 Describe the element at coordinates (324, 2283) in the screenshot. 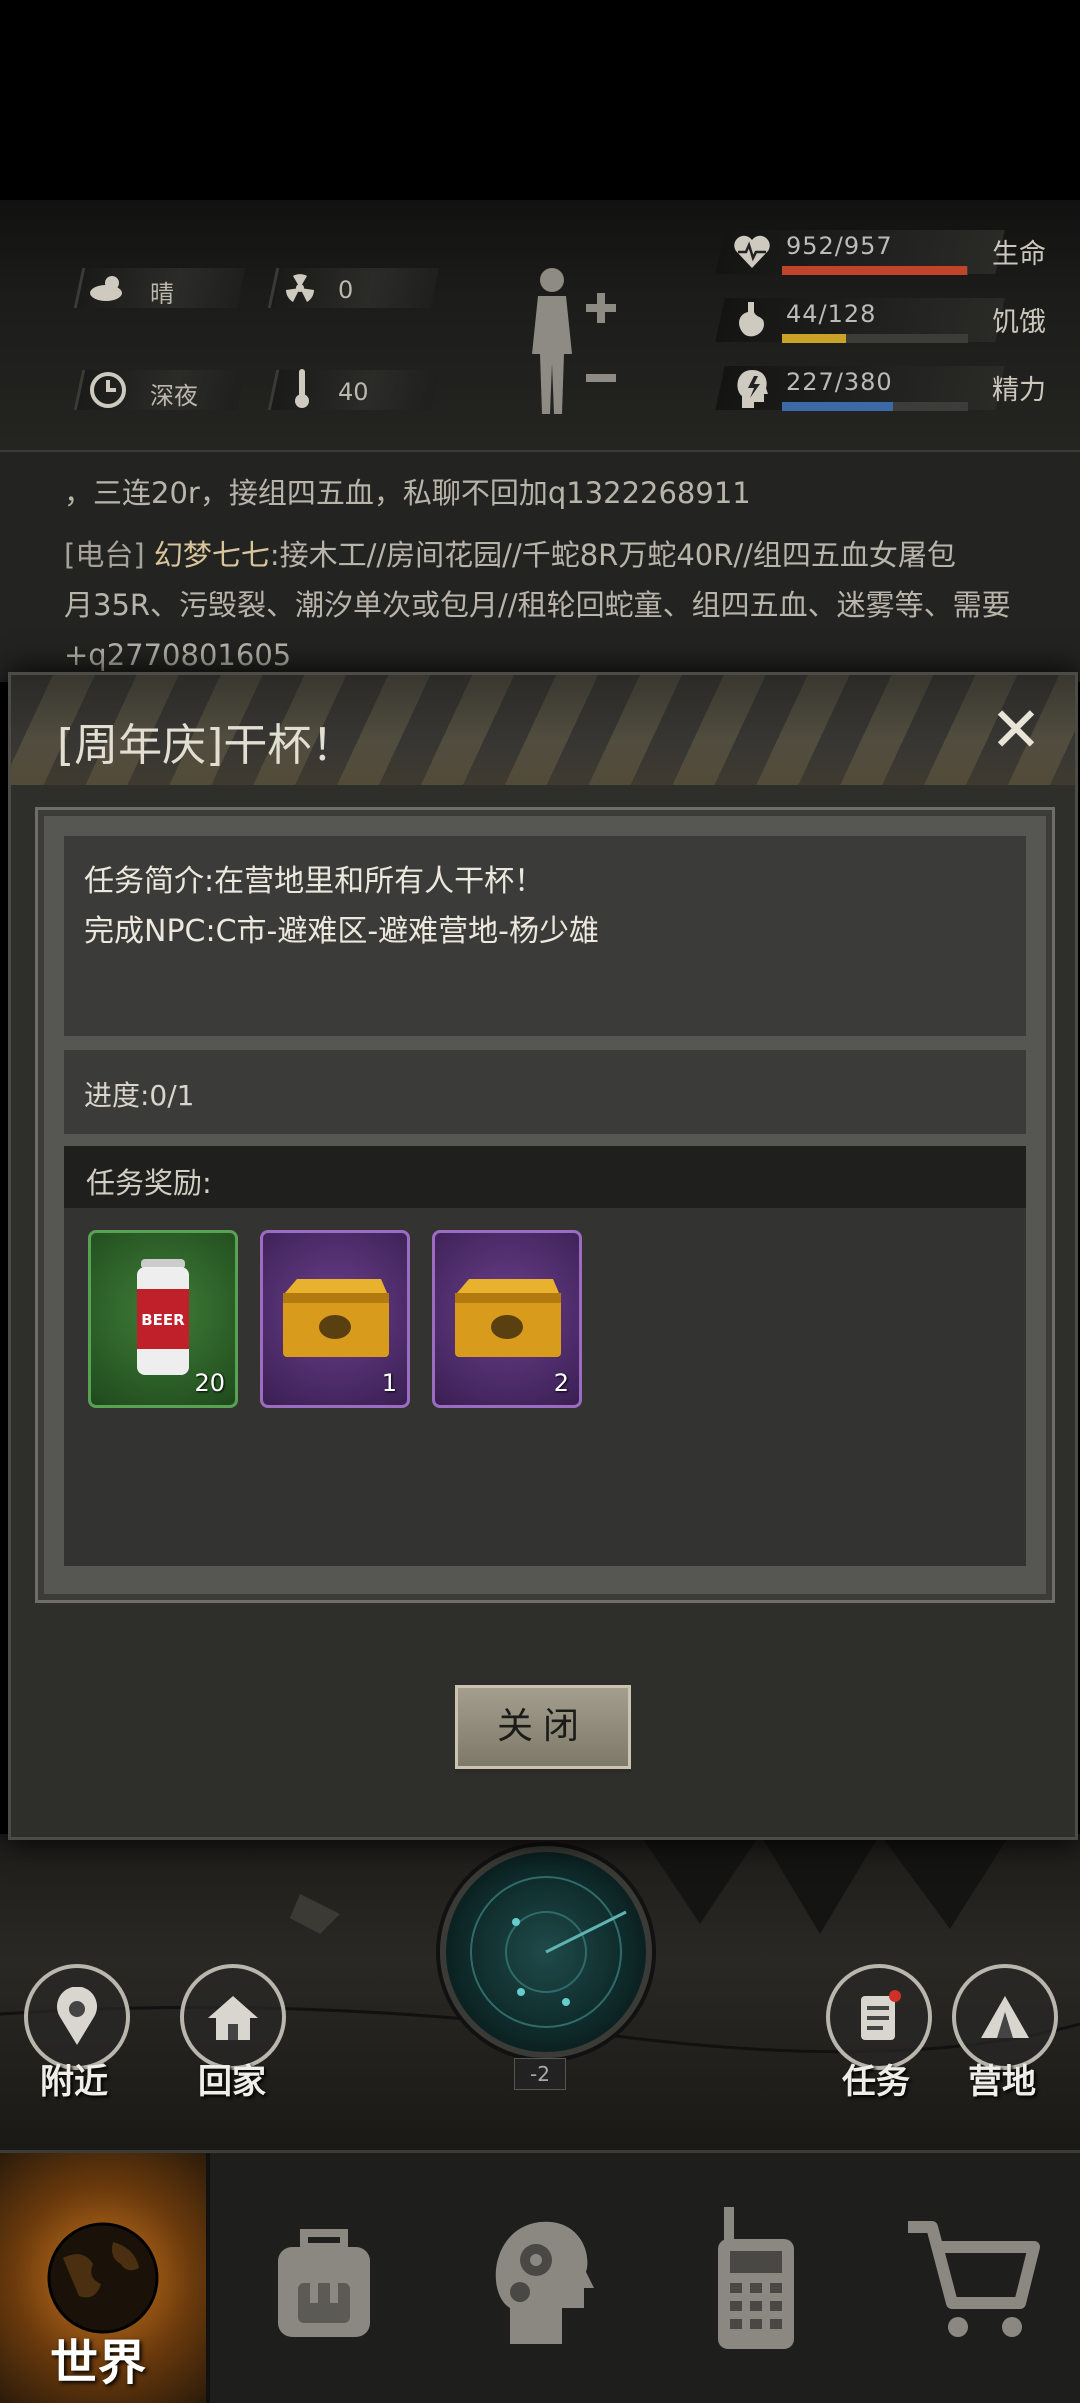

I see `backpack-icon` at that location.